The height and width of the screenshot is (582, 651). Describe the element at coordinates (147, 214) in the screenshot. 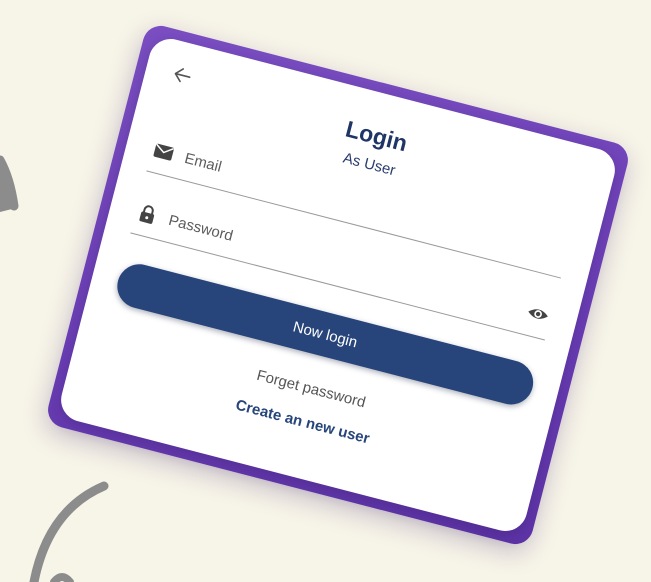

I see `lock-icon` at that location.